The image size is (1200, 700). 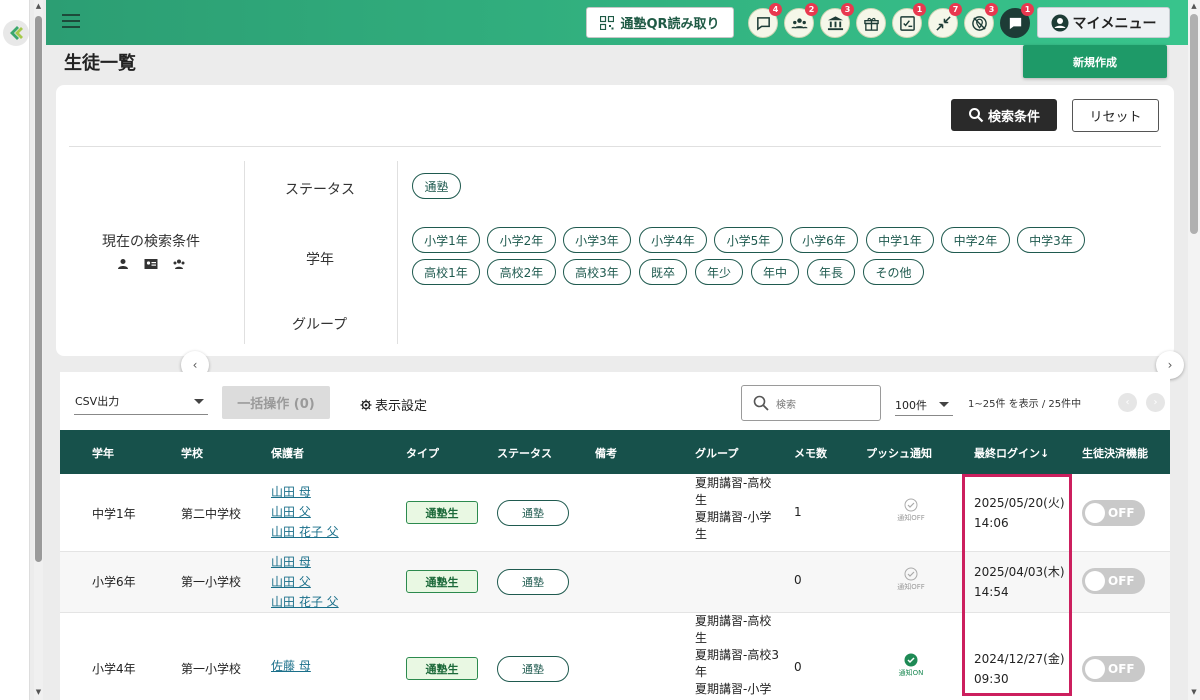 What do you see at coordinates (907, 23) in the screenshot?
I see `checklist-icon` at bounding box center [907, 23].